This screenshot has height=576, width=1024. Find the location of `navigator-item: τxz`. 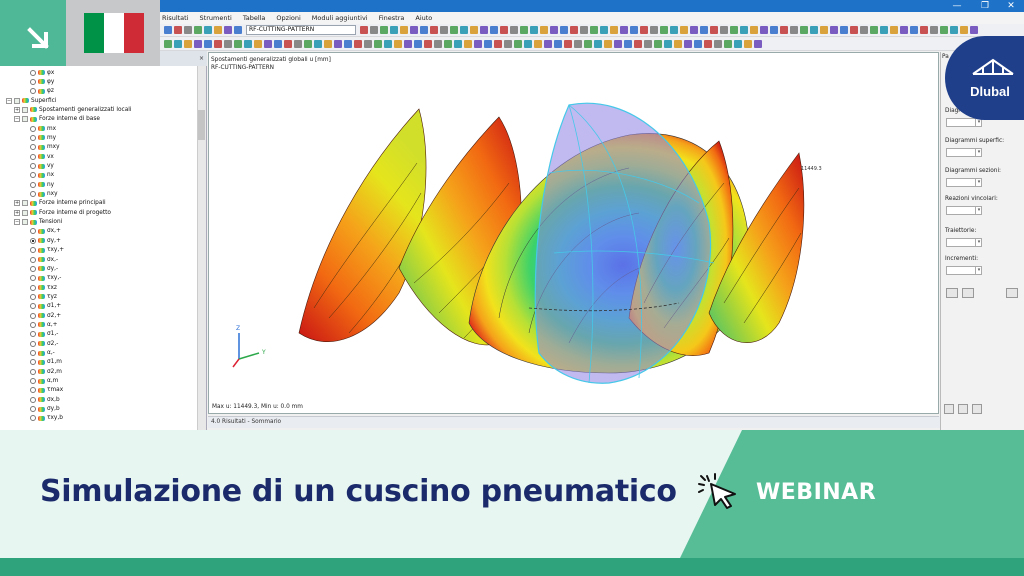

navigator-item: τxz is located at coordinates (43, 287).